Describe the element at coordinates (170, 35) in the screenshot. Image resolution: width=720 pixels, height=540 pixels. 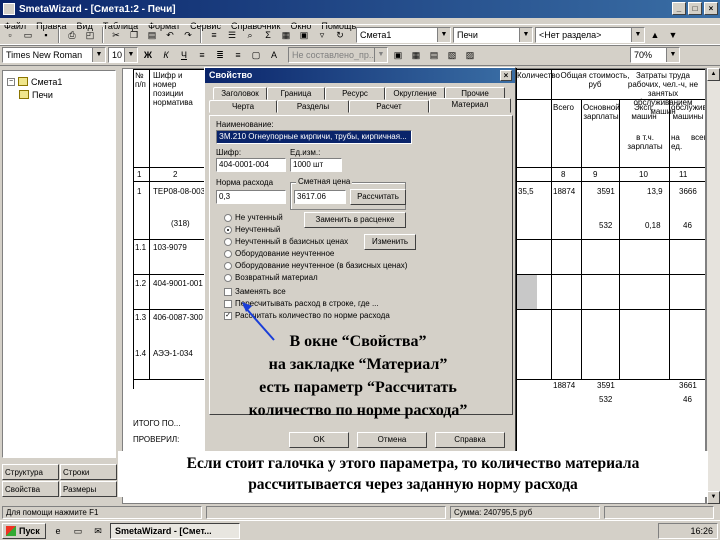
I see `undo-icon: ↶` at that location.